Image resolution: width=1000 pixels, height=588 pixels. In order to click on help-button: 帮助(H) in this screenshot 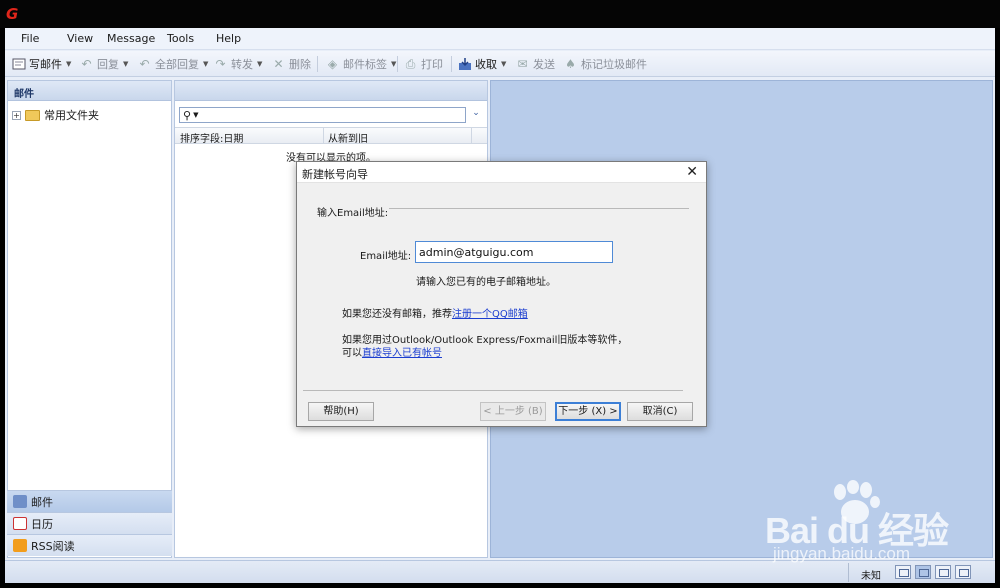, I will do `click(341, 411)`.